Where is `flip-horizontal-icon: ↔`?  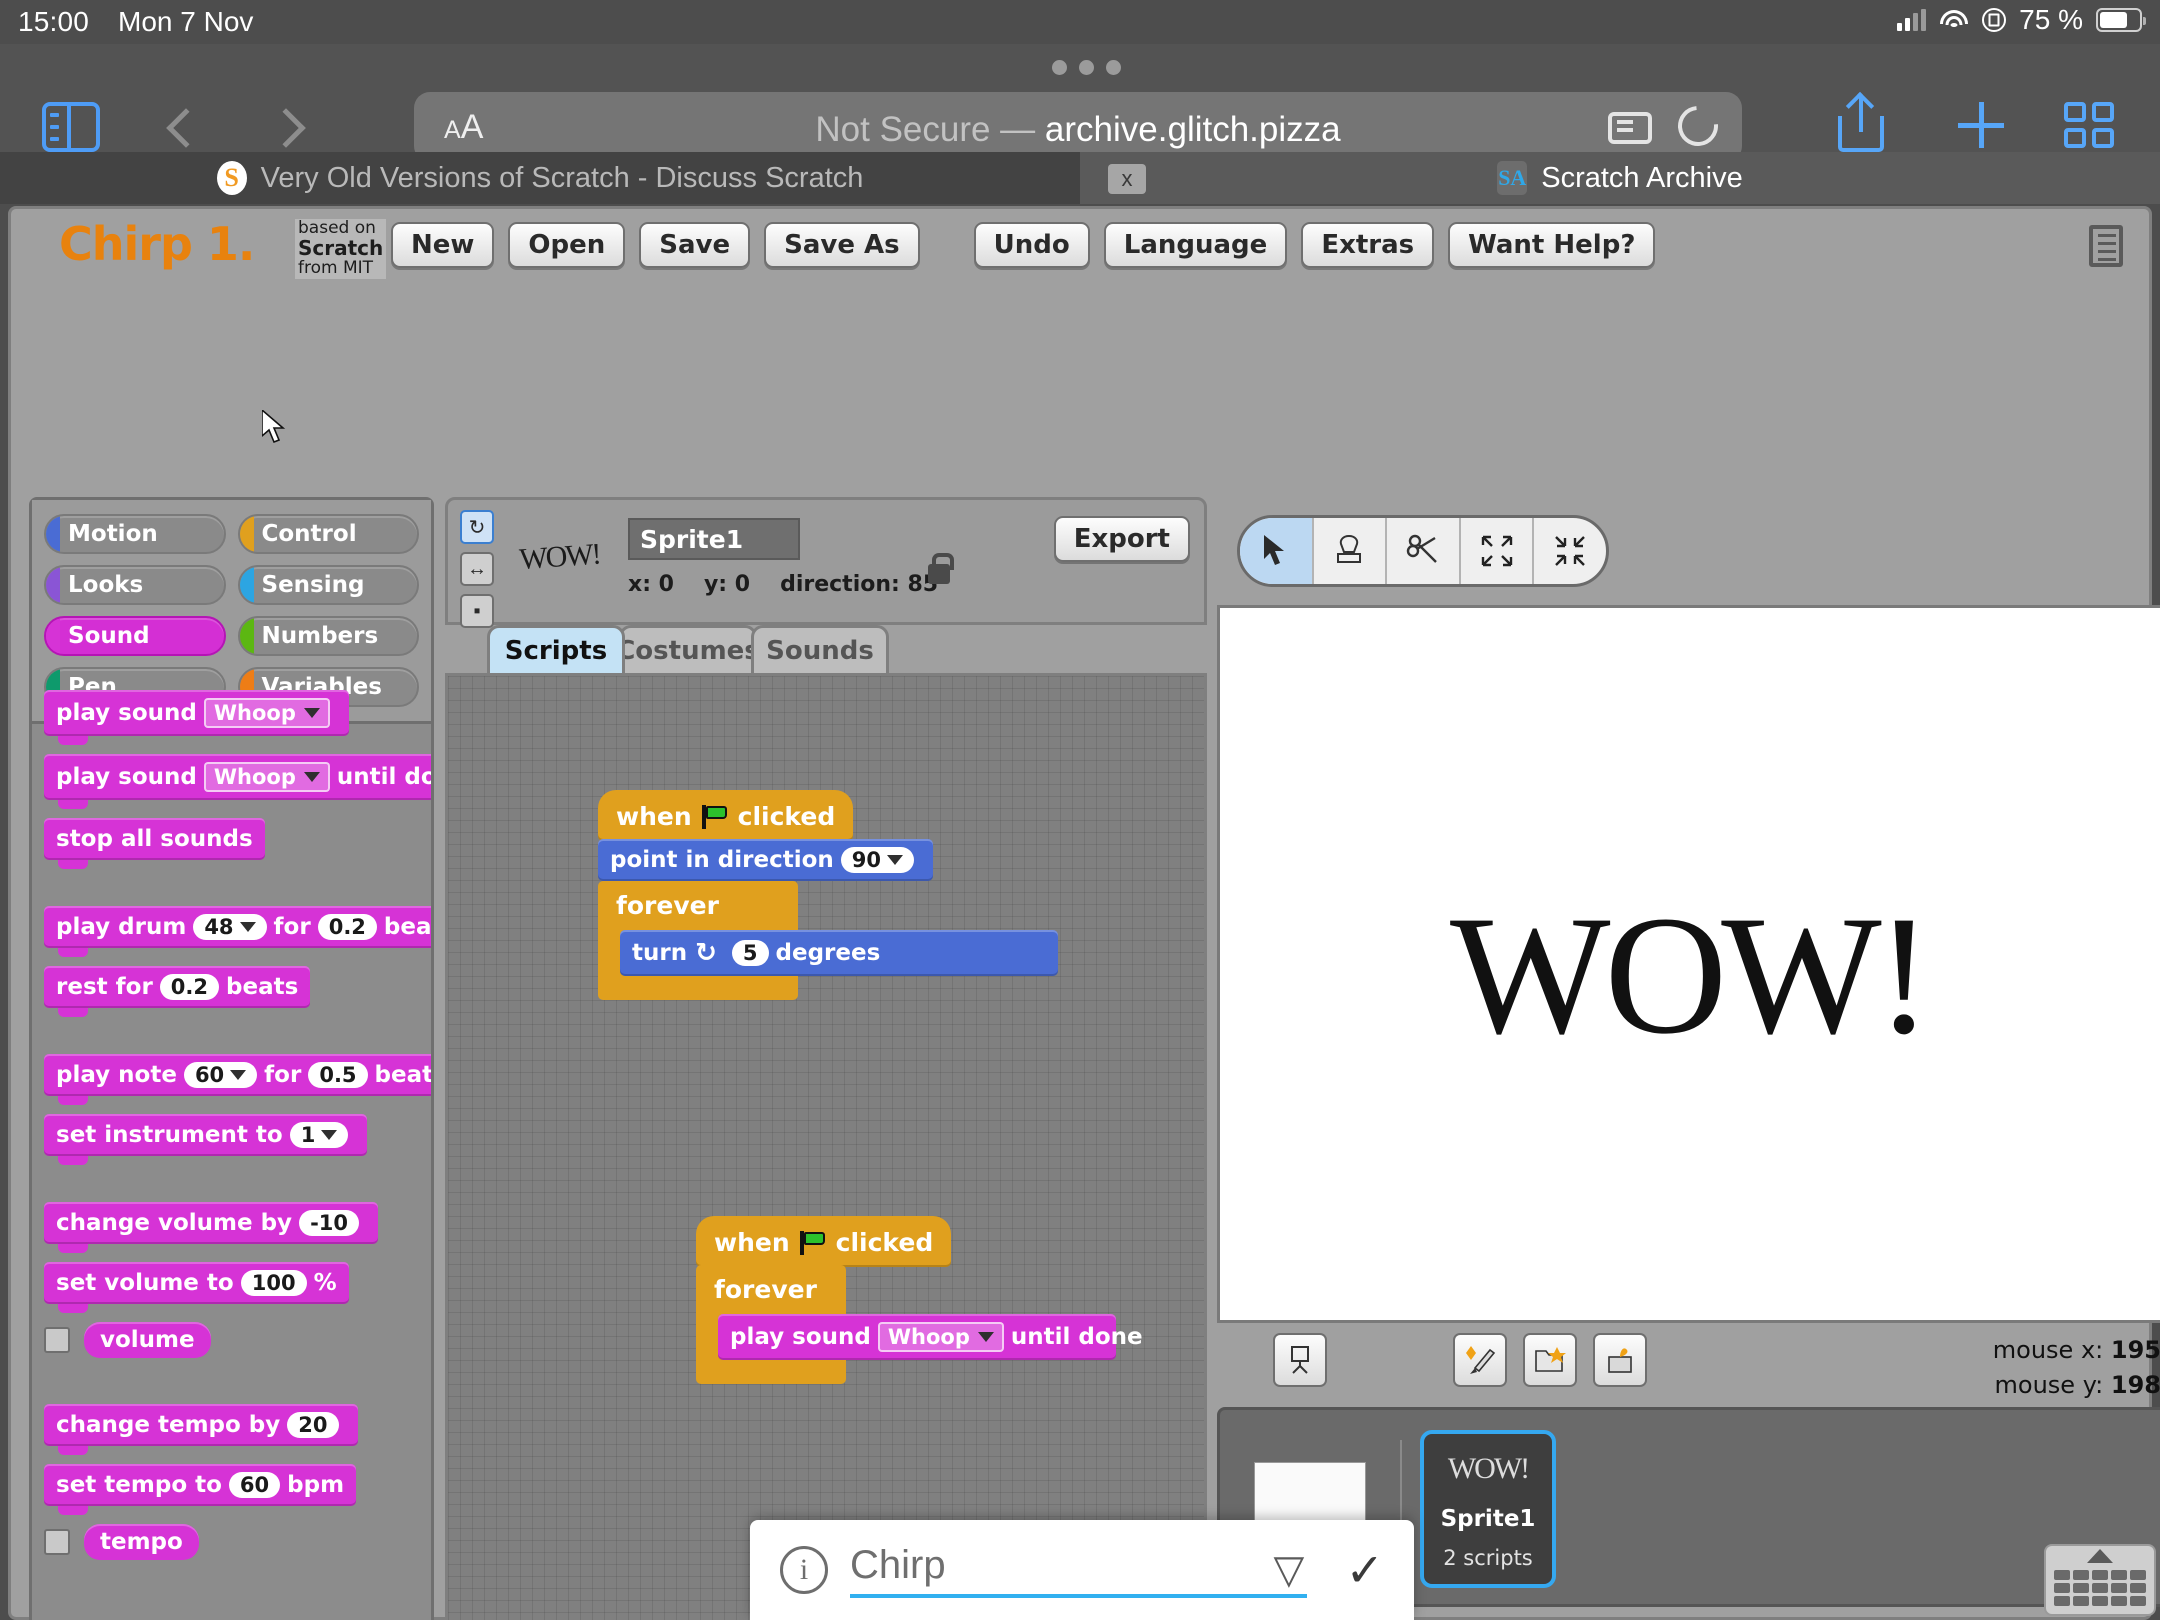
flip-horizontal-icon: ↔ is located at coordinates (477, 569).